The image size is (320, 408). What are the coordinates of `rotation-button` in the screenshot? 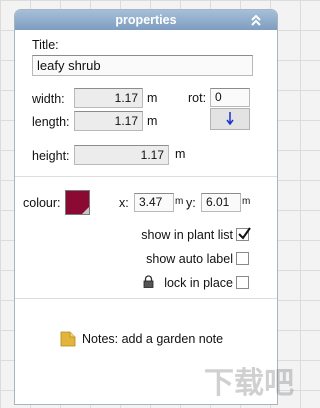 It's located at (230, 119).